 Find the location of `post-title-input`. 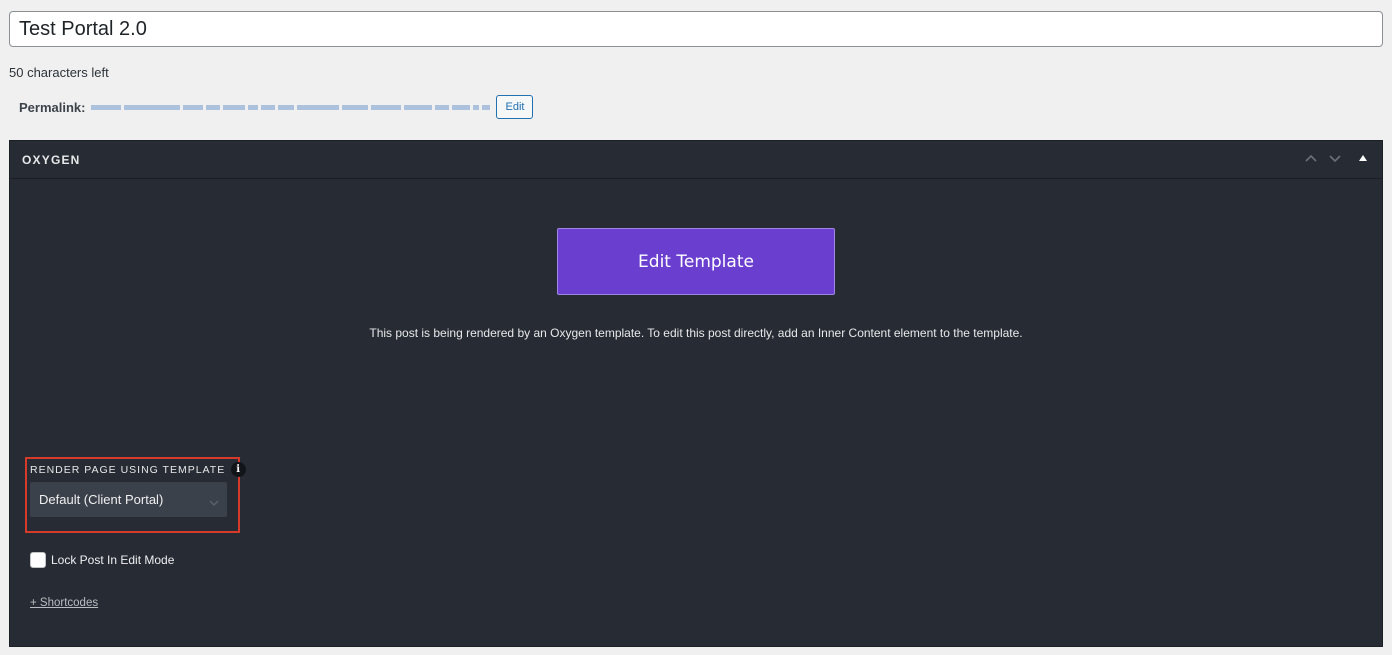

post-title-input is located at coordinates (696, 29).